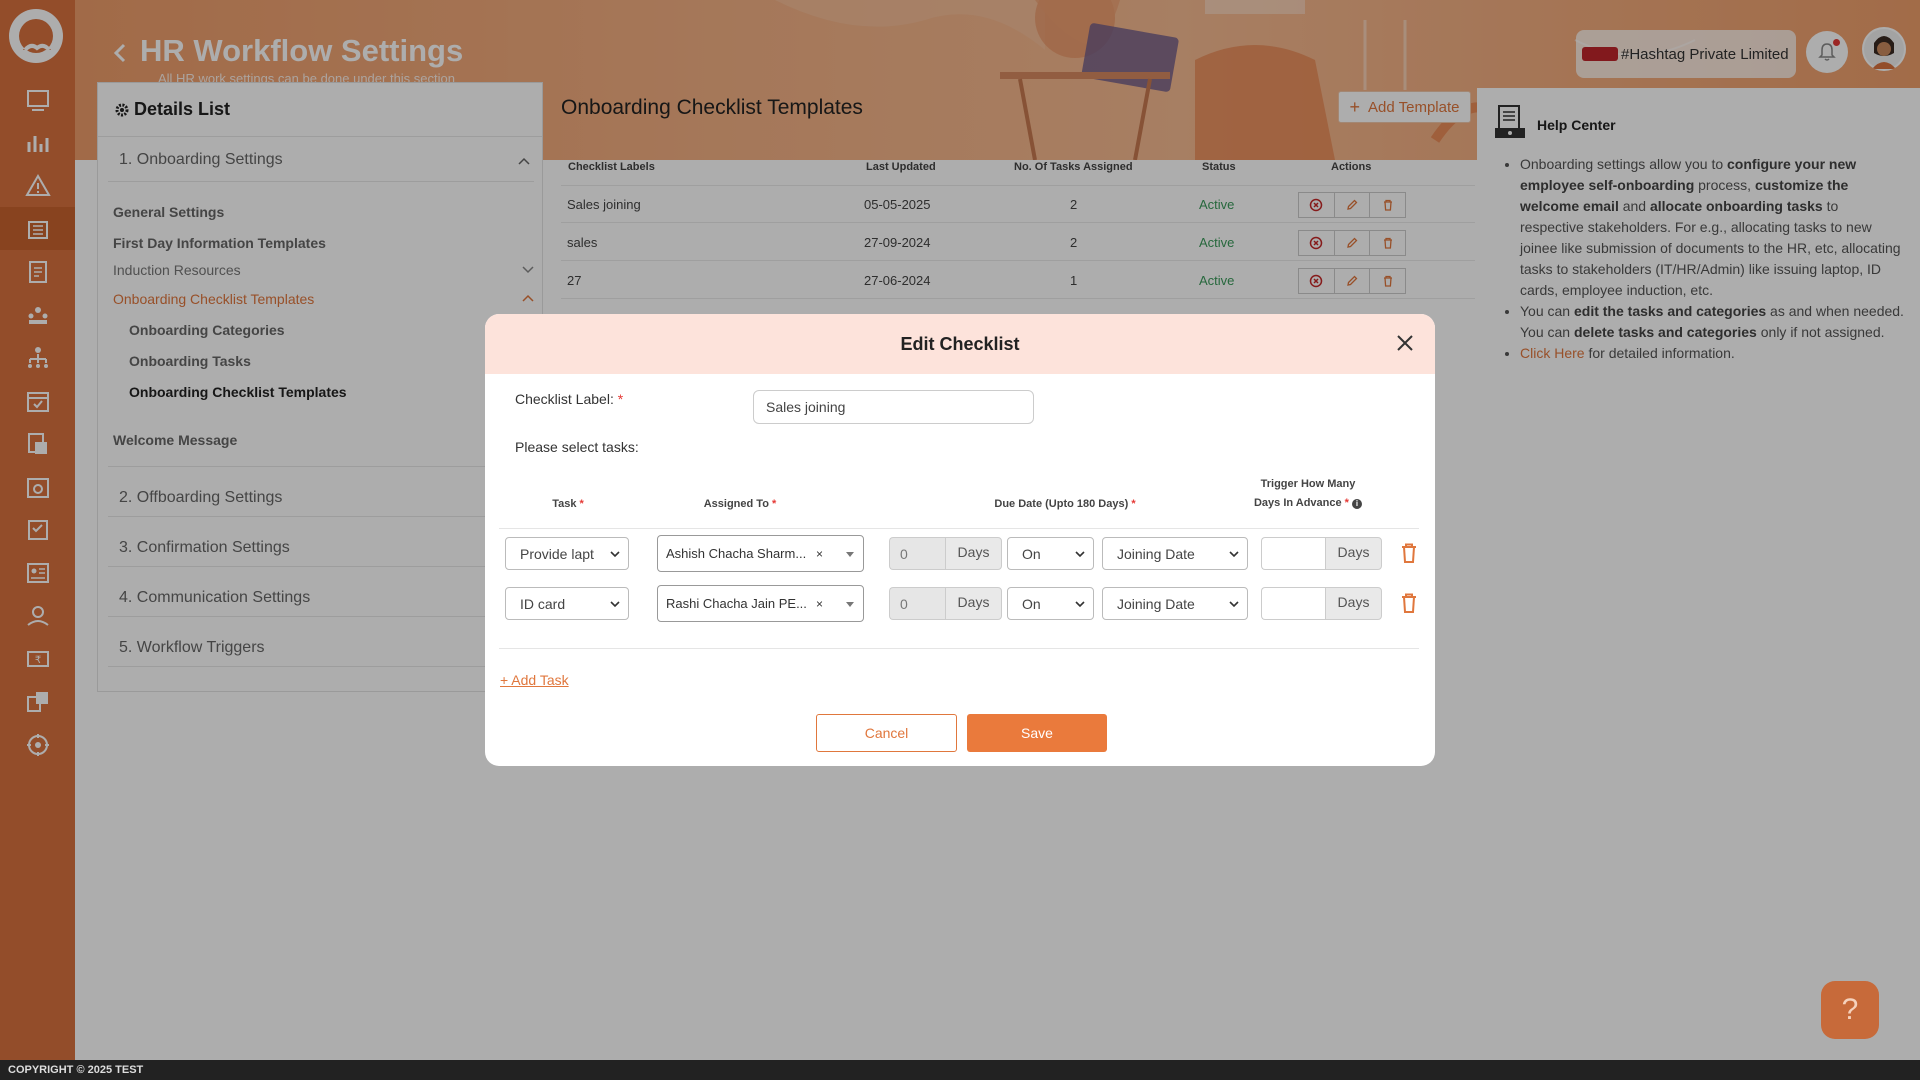  Describe the element at coordinates (1405, 343) in the screenshot. I see `close-icon` at that location.